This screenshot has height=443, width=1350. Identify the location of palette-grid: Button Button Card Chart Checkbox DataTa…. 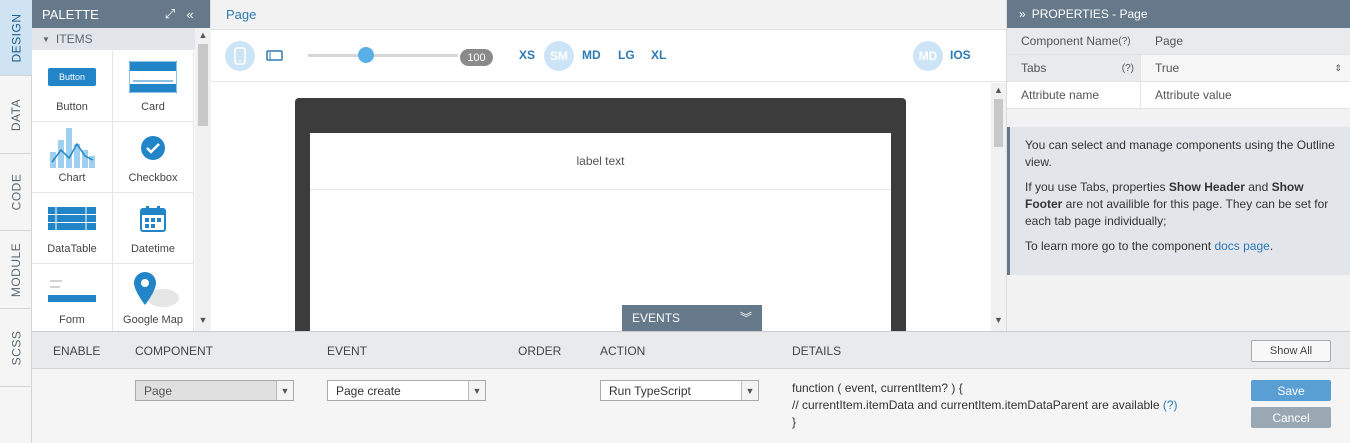
(113, 191).